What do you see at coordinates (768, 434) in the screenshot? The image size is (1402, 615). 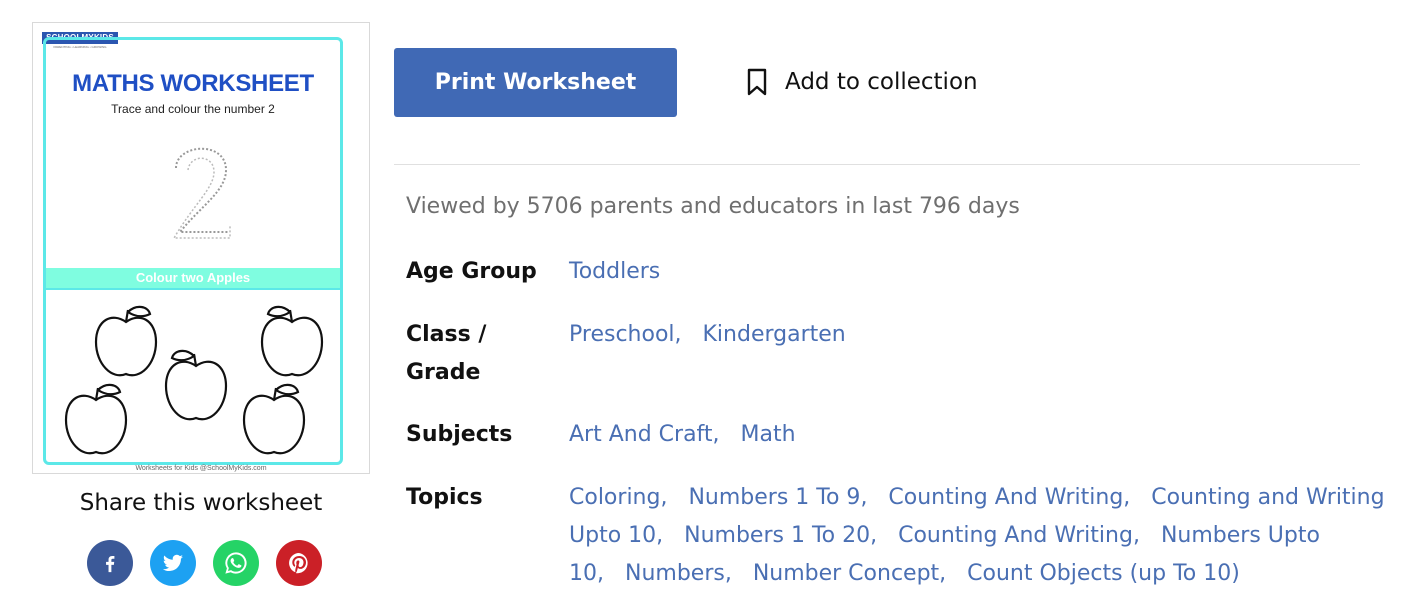 I see `subject-link: Math` at bounding box center [768, 434].